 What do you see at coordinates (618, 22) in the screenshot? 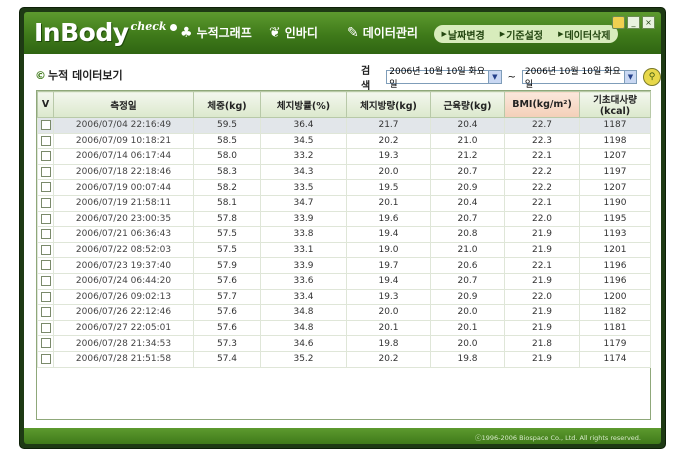
I see `settings-icon` at bounding box center [618, 22].